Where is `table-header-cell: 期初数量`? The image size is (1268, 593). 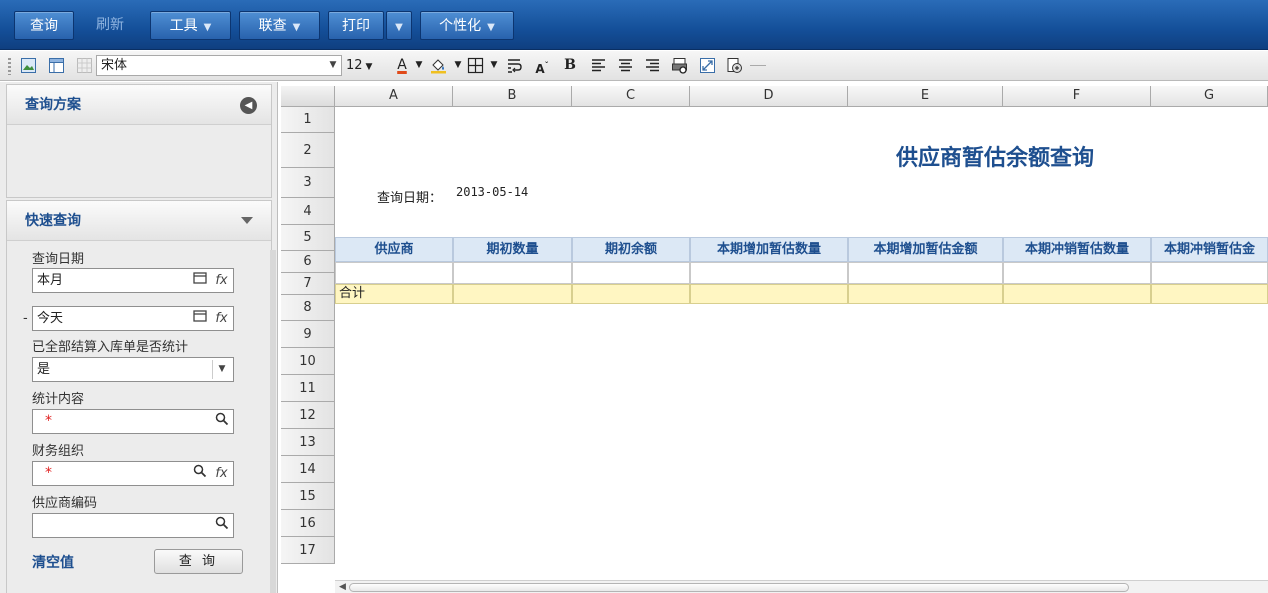 table-header-cell: 期初数量 is located at coordinates (512, 249).